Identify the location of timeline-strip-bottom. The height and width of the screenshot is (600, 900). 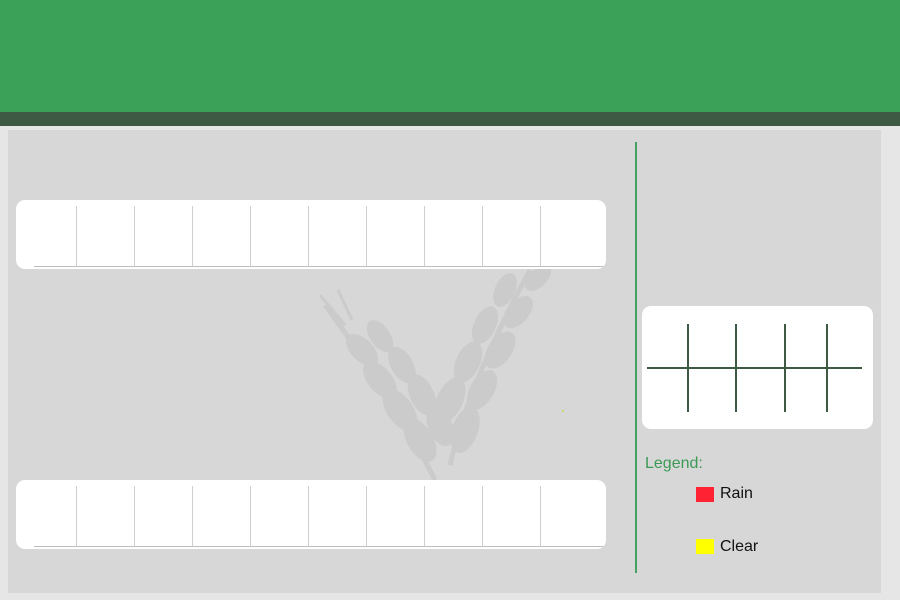
(311, 514).